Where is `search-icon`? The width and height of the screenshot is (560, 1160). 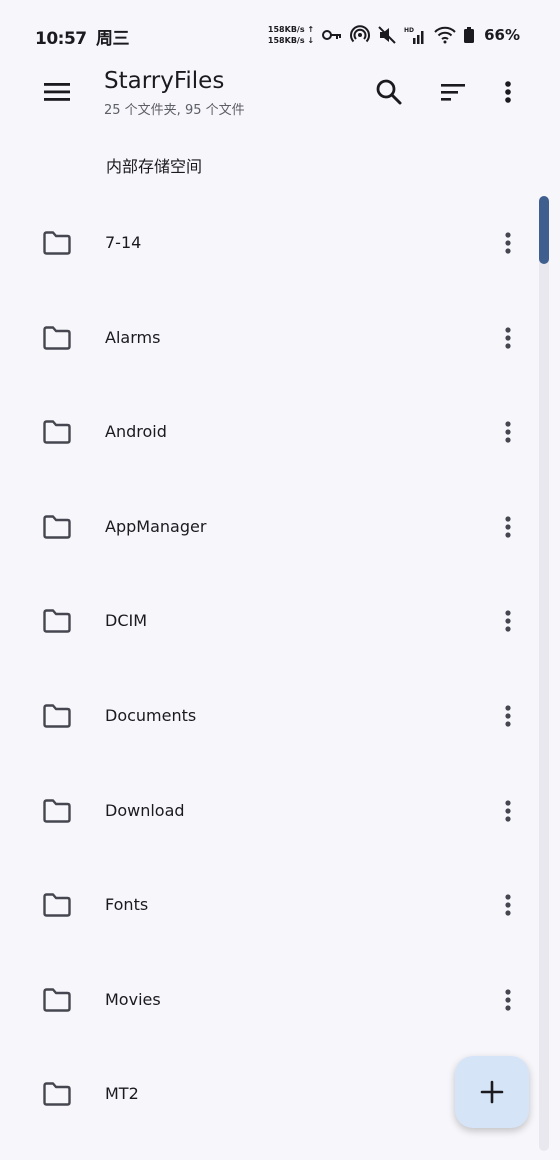 search-icon is located at coordinates (389, 92).